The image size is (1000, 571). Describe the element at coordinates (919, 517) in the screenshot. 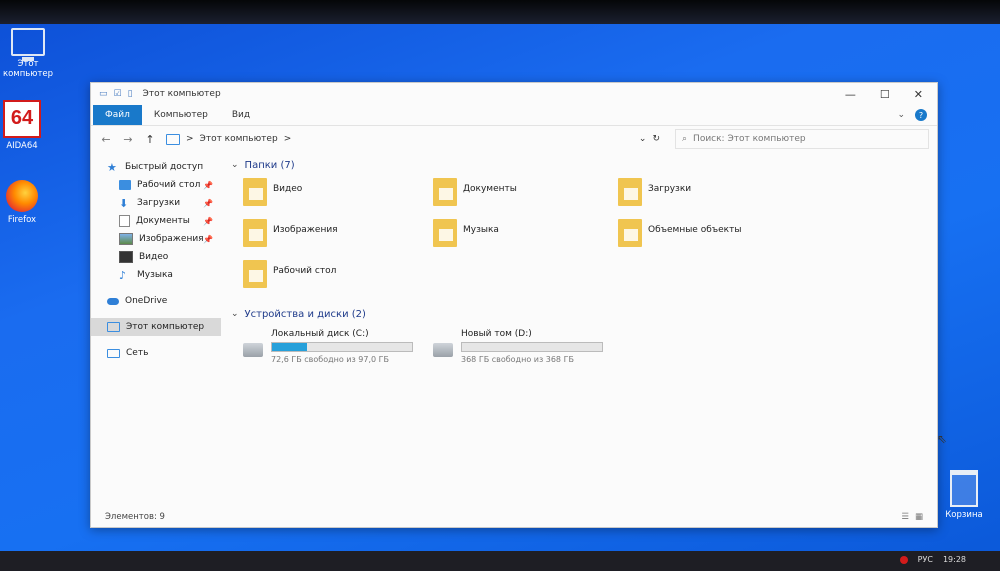

I see `large-icons-view-icon: ▦` at that location.